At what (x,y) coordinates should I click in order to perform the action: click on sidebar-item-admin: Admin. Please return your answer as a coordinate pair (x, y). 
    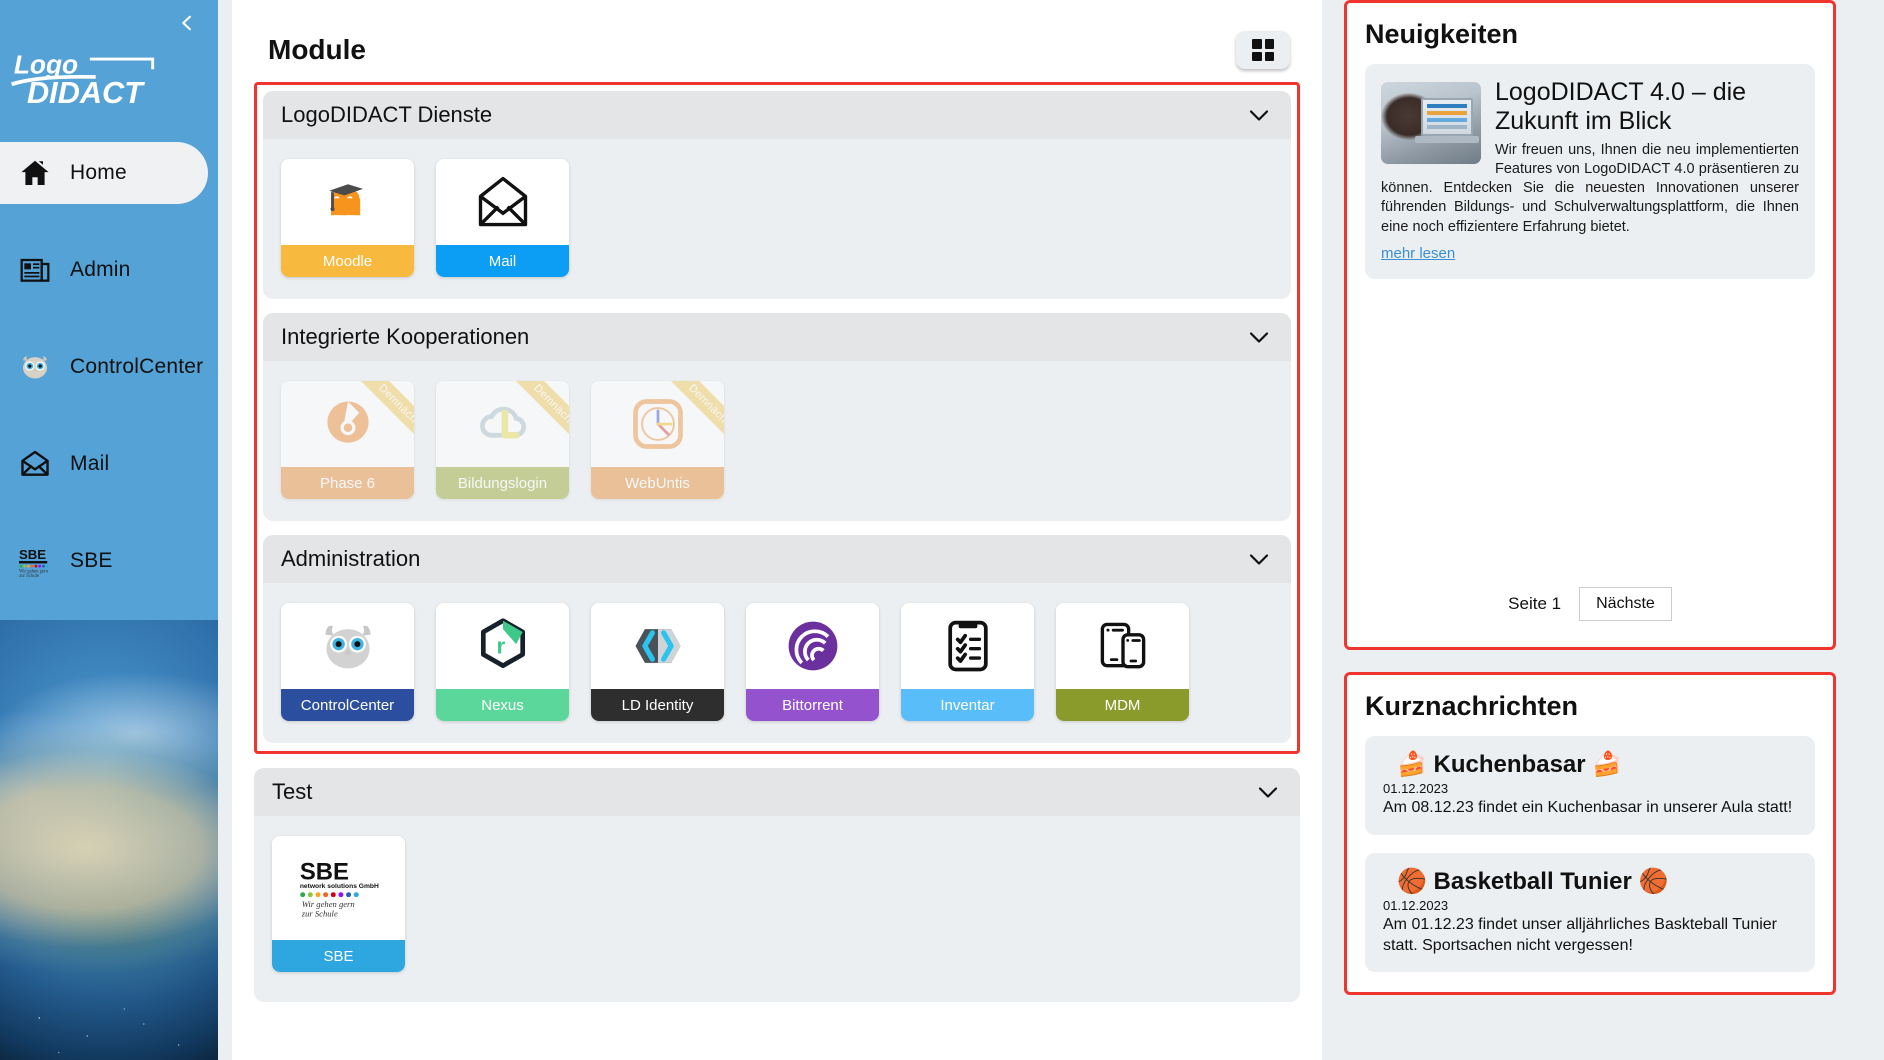
    Looking at the image, I should click on (109, 270).